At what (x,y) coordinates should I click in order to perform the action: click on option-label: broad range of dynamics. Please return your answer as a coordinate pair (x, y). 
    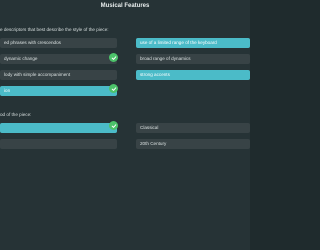
    Looking at the image, I should click on (165, 58).